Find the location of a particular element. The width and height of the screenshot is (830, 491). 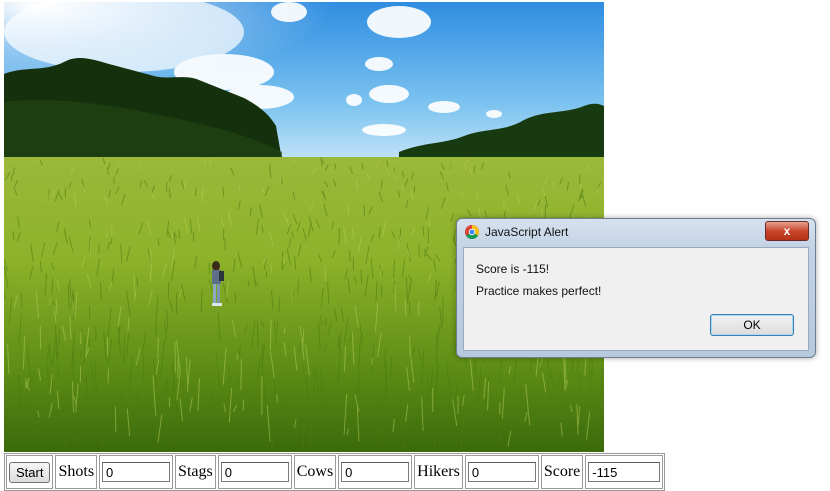

stags-field: 0 is located at coordinates (254, 472).